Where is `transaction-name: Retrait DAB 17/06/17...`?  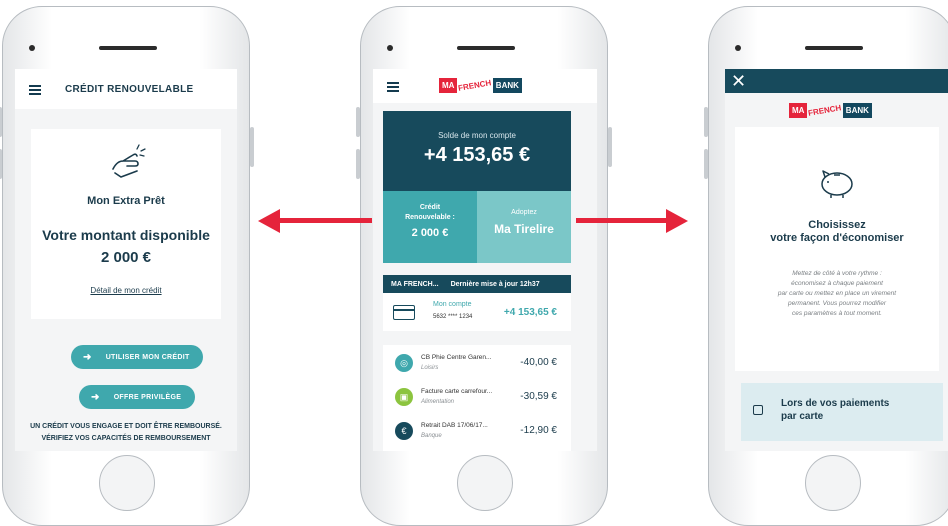 transaction-name: Retrait DAB 17/06/17... is located at coordinates (454, 425).